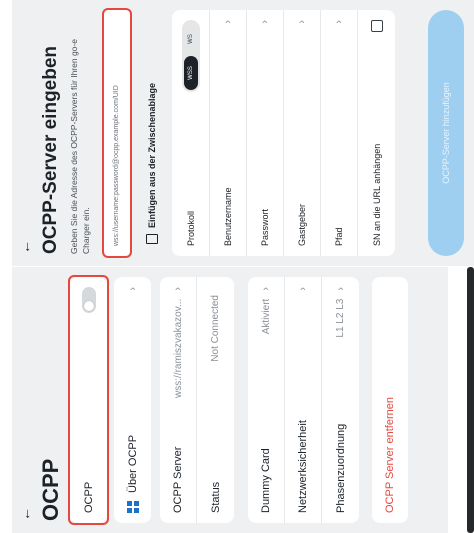 The height and width of the screenshot is (533, 474). I want to click on paste-clipboard-label: Einfügen aus der Zwischenablage, so click(152, 155).